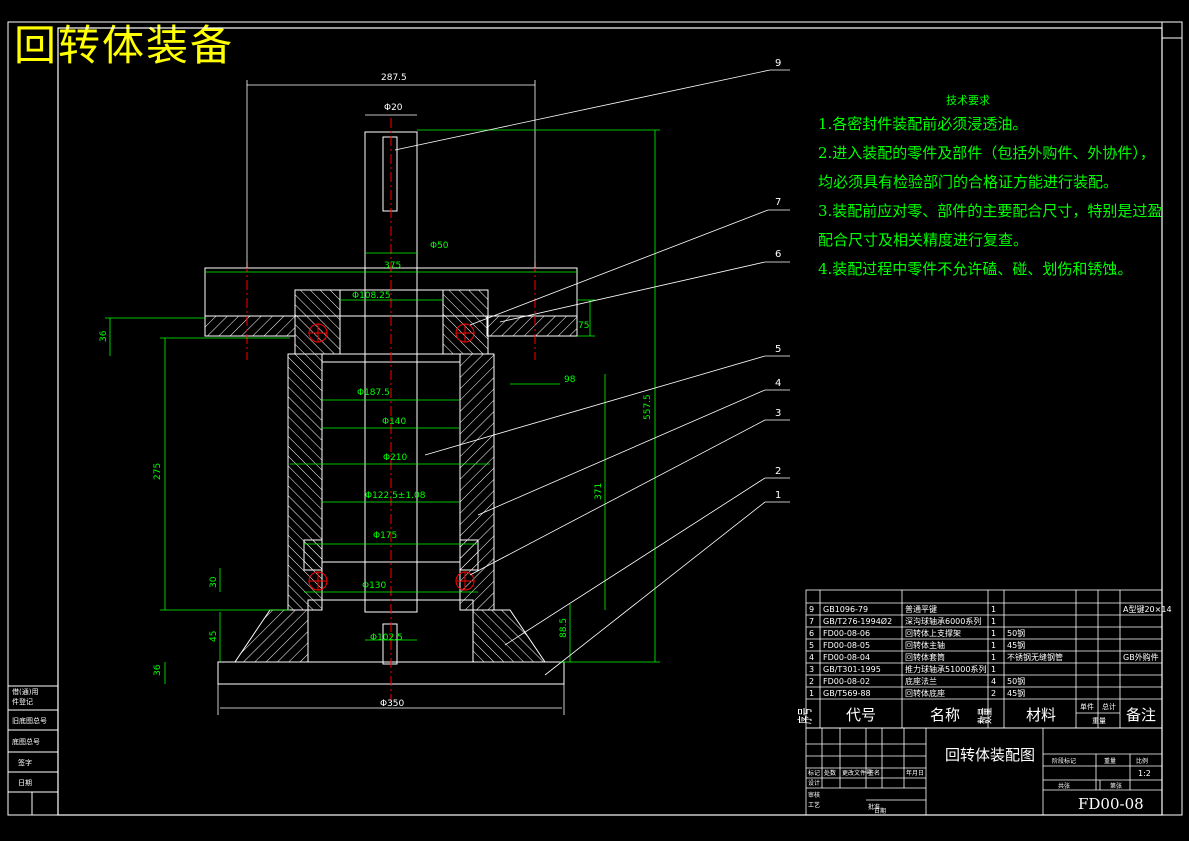 The image size is (1189, 841). Describe the element at coordinates (25, 783) in the screenshot. I see `strip-label-6: 日期` at that location.